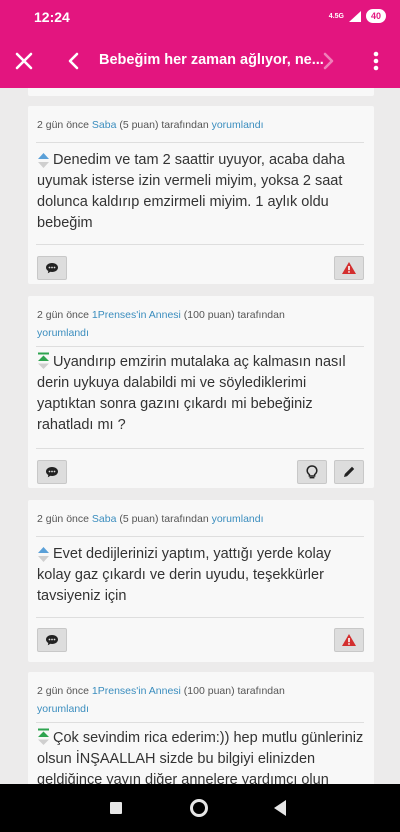 Image resolution: width=400 pixels, height=832 pixels. Describe the element at coordinates (354, 16) in the screenshot. I see `signal-icon` at that location.